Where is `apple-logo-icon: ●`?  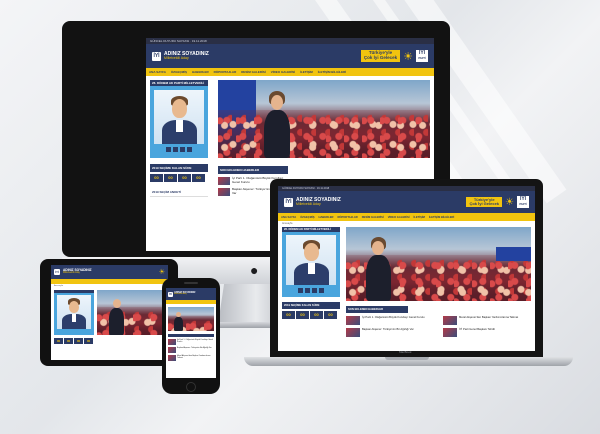
apple-logo-icon: ● is located at coordinates (254, 270).